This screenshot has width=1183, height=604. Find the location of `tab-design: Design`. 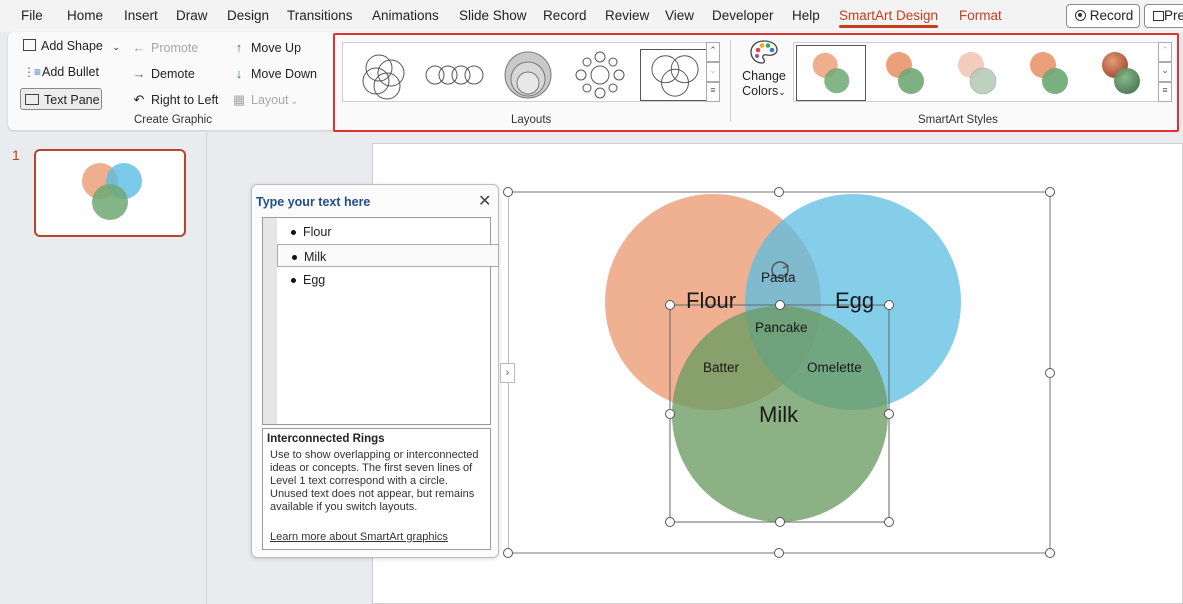

tab-design: Design is located at coordinates (248, 15).